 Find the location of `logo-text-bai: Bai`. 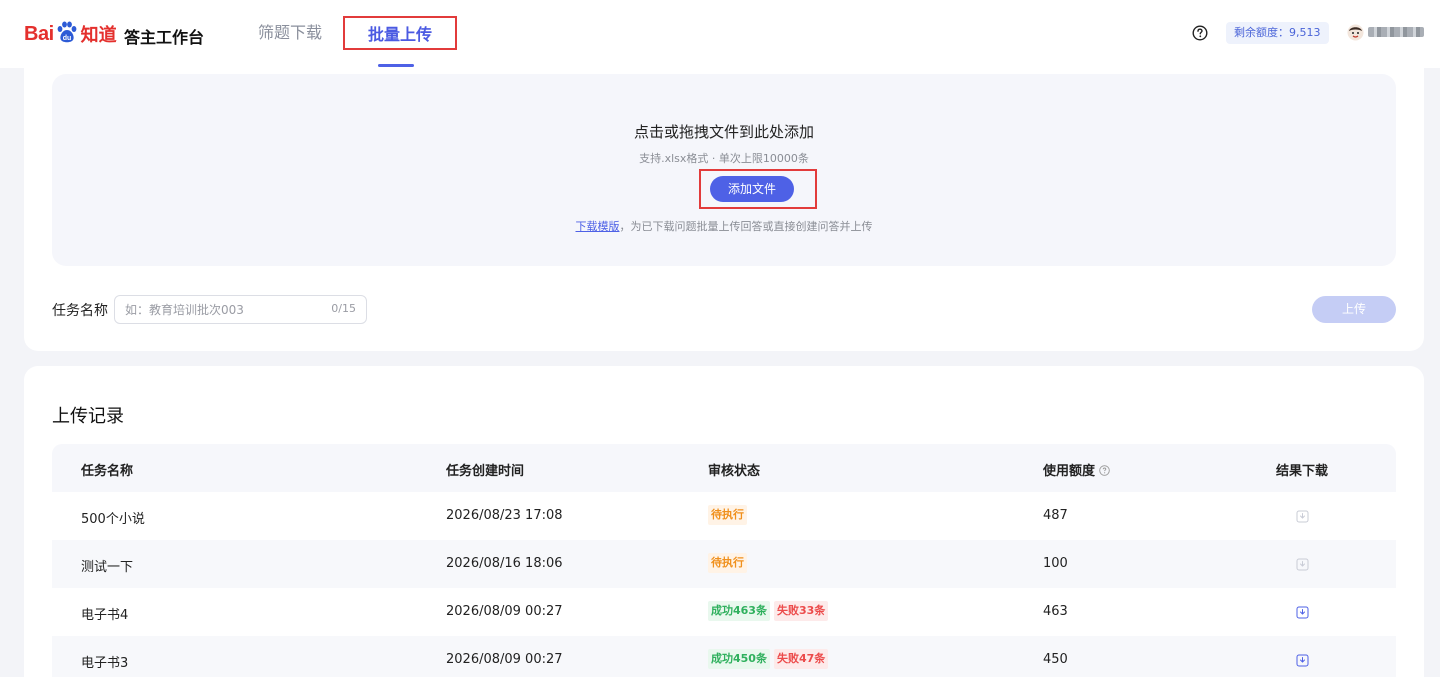

logo-text-bai: Bai is located at coordinates (39, 33).